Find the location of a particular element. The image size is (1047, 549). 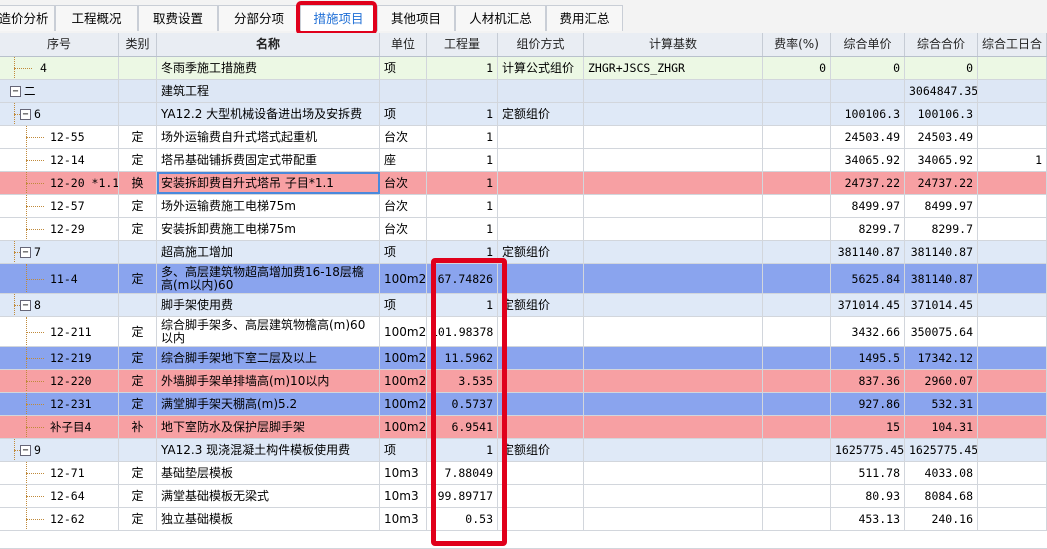

cell-name: 塔吊基础铺拆费固定式带配重 is located at coordinates (268, 160).